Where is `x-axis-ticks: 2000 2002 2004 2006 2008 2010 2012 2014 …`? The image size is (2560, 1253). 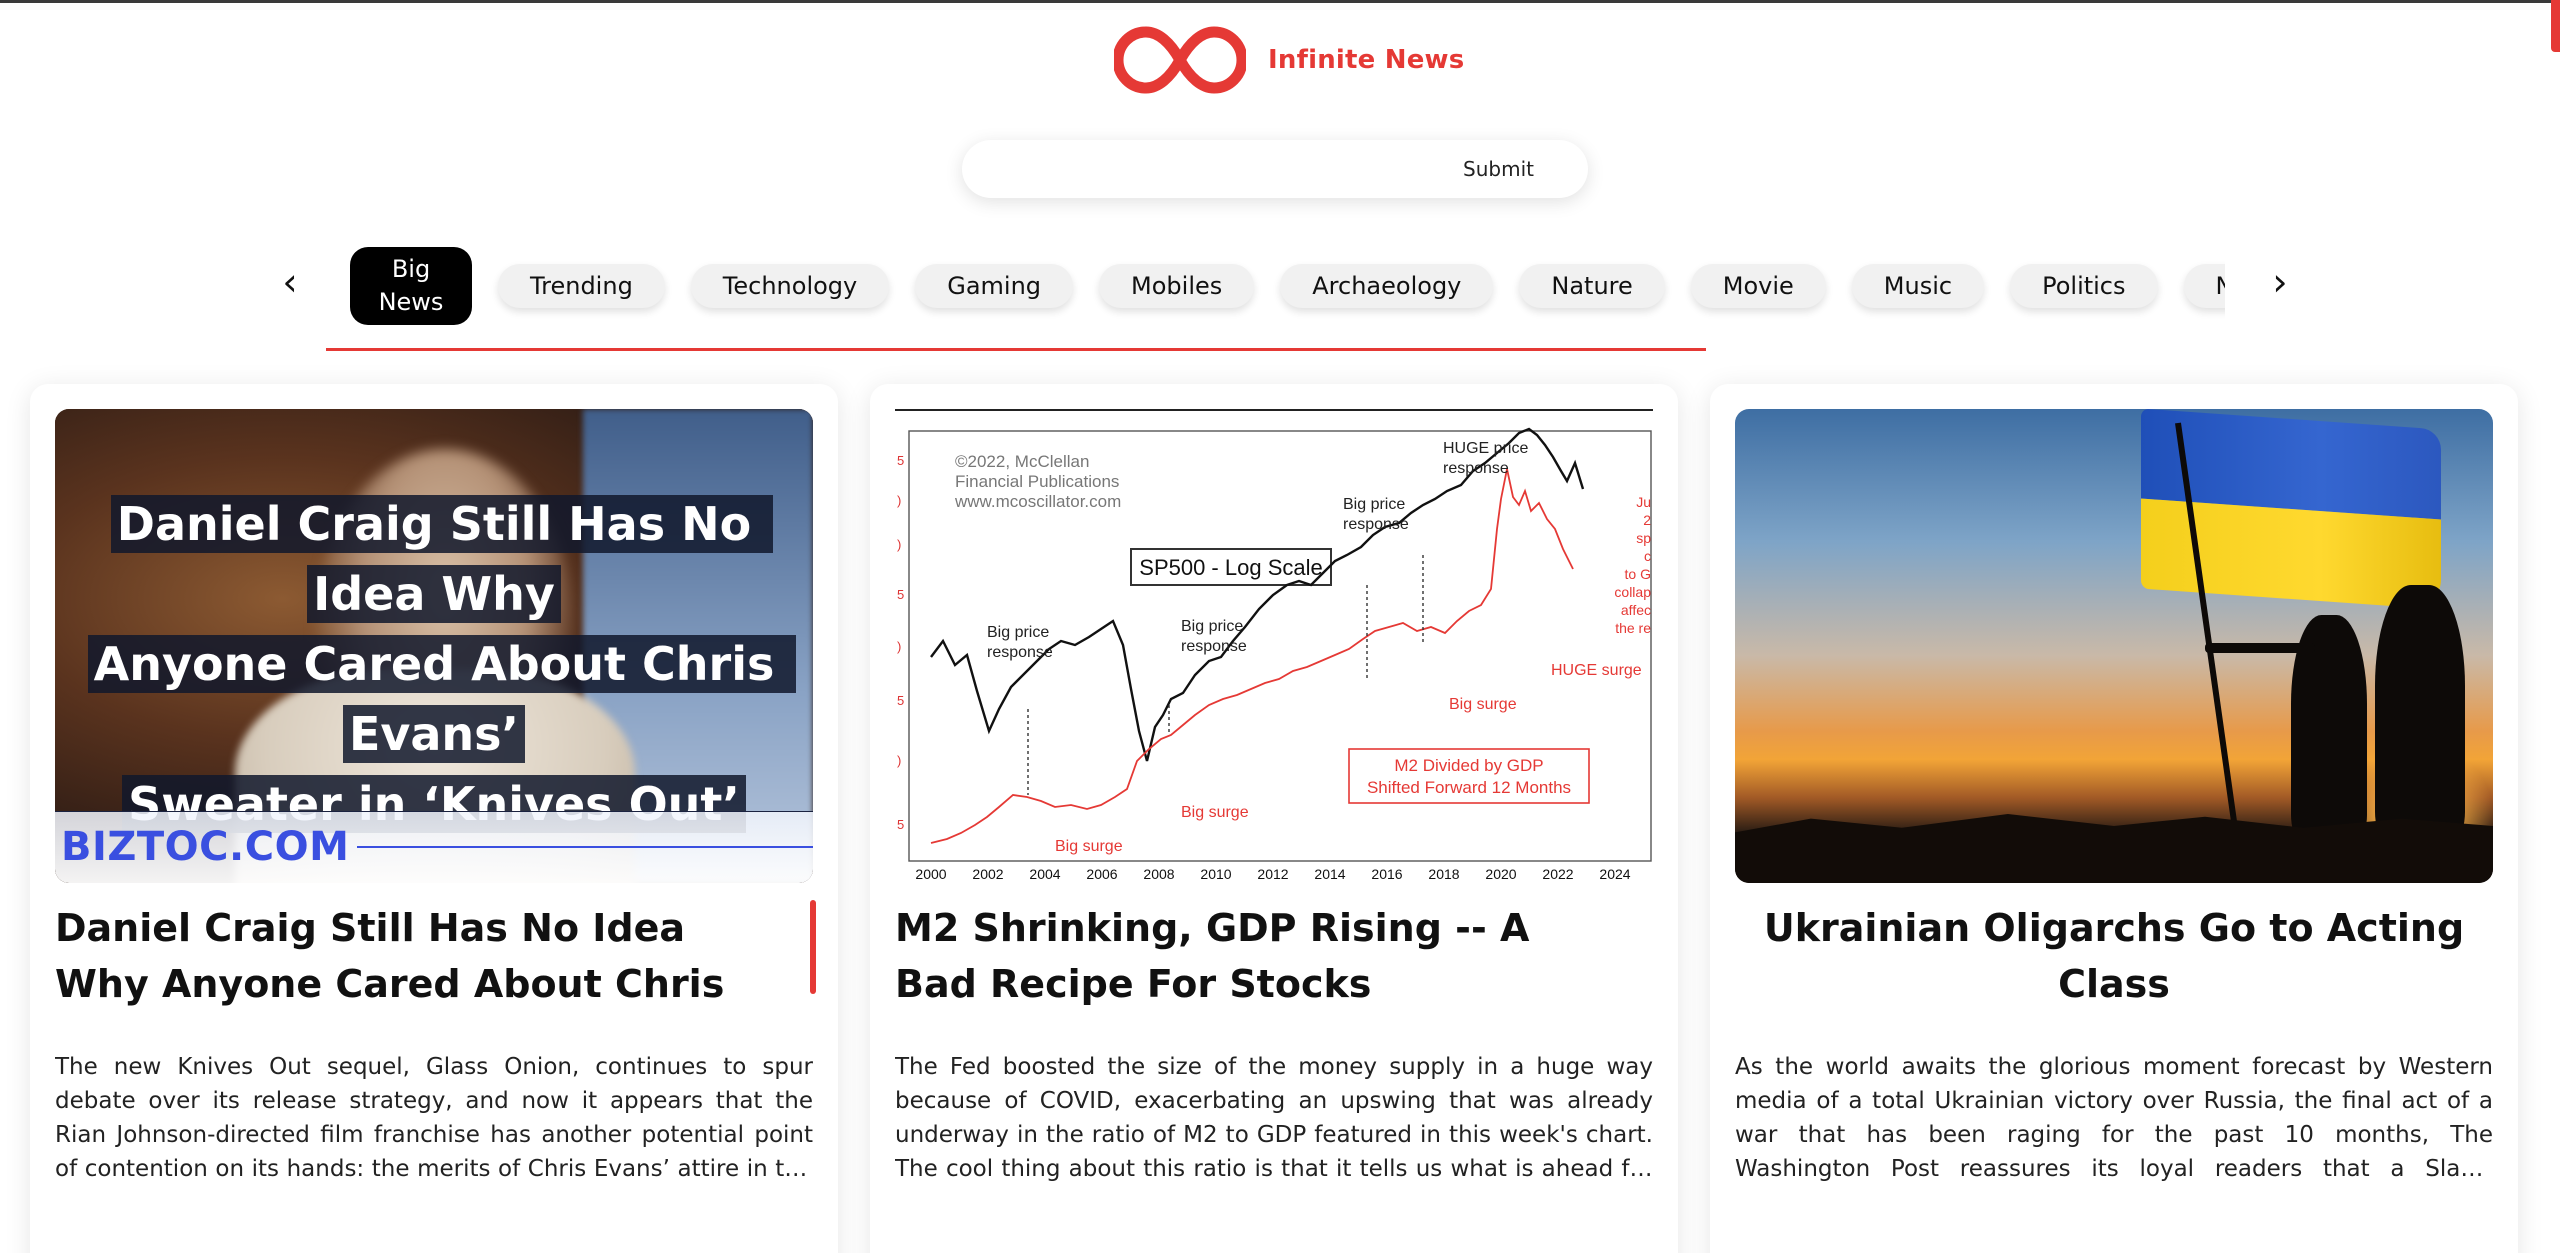 x-axis-ticks: 2000 2002 2004 2006 2008 2010 2012 2014 … is located at coordinates (1272, 874).